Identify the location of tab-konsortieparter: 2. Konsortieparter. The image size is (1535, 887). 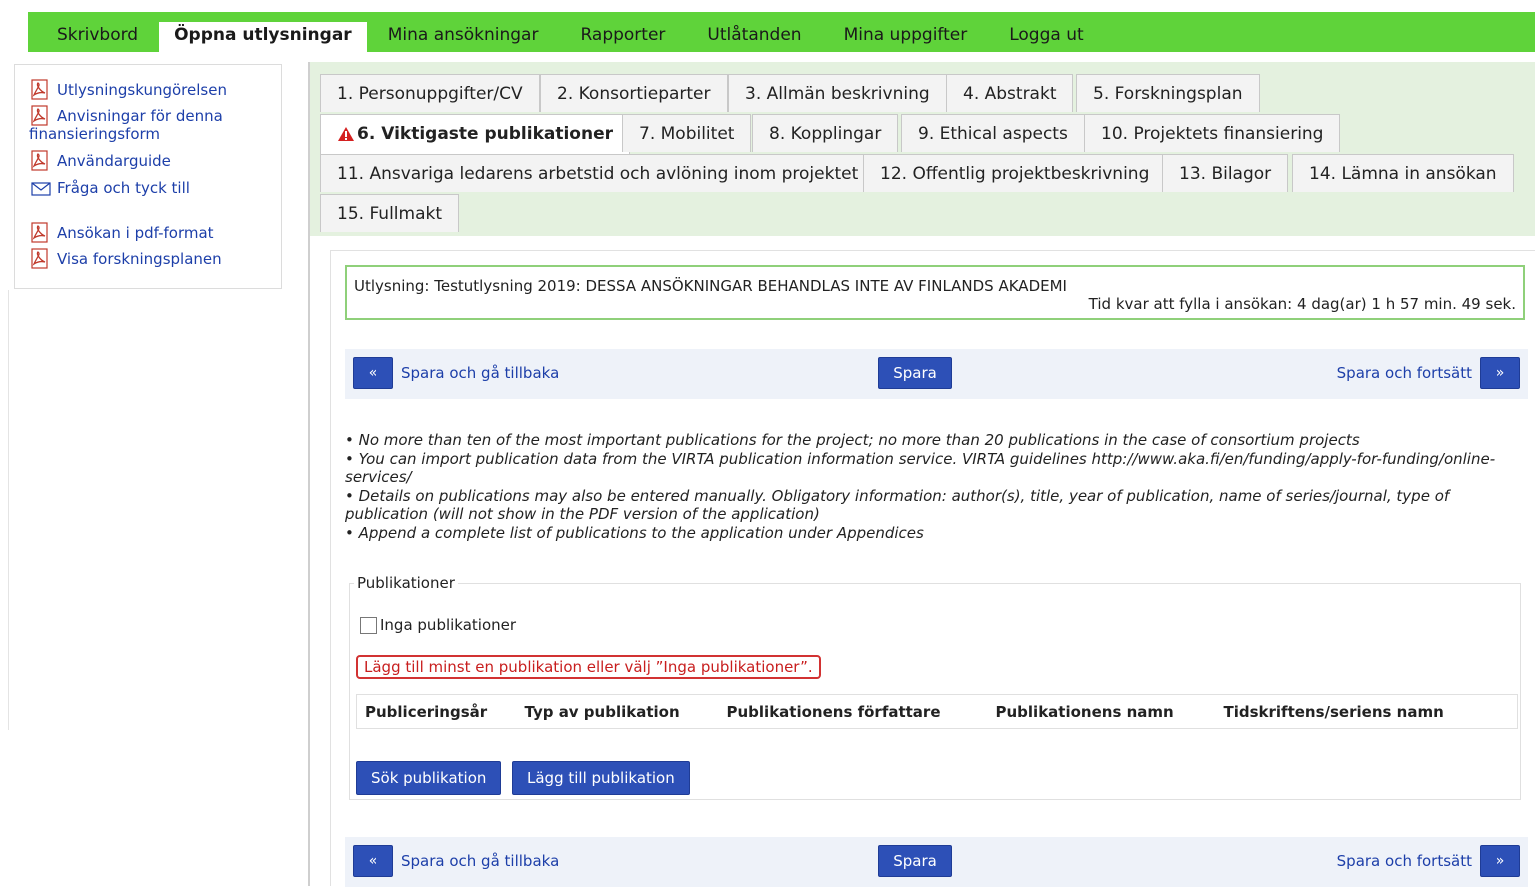
(634, 93).